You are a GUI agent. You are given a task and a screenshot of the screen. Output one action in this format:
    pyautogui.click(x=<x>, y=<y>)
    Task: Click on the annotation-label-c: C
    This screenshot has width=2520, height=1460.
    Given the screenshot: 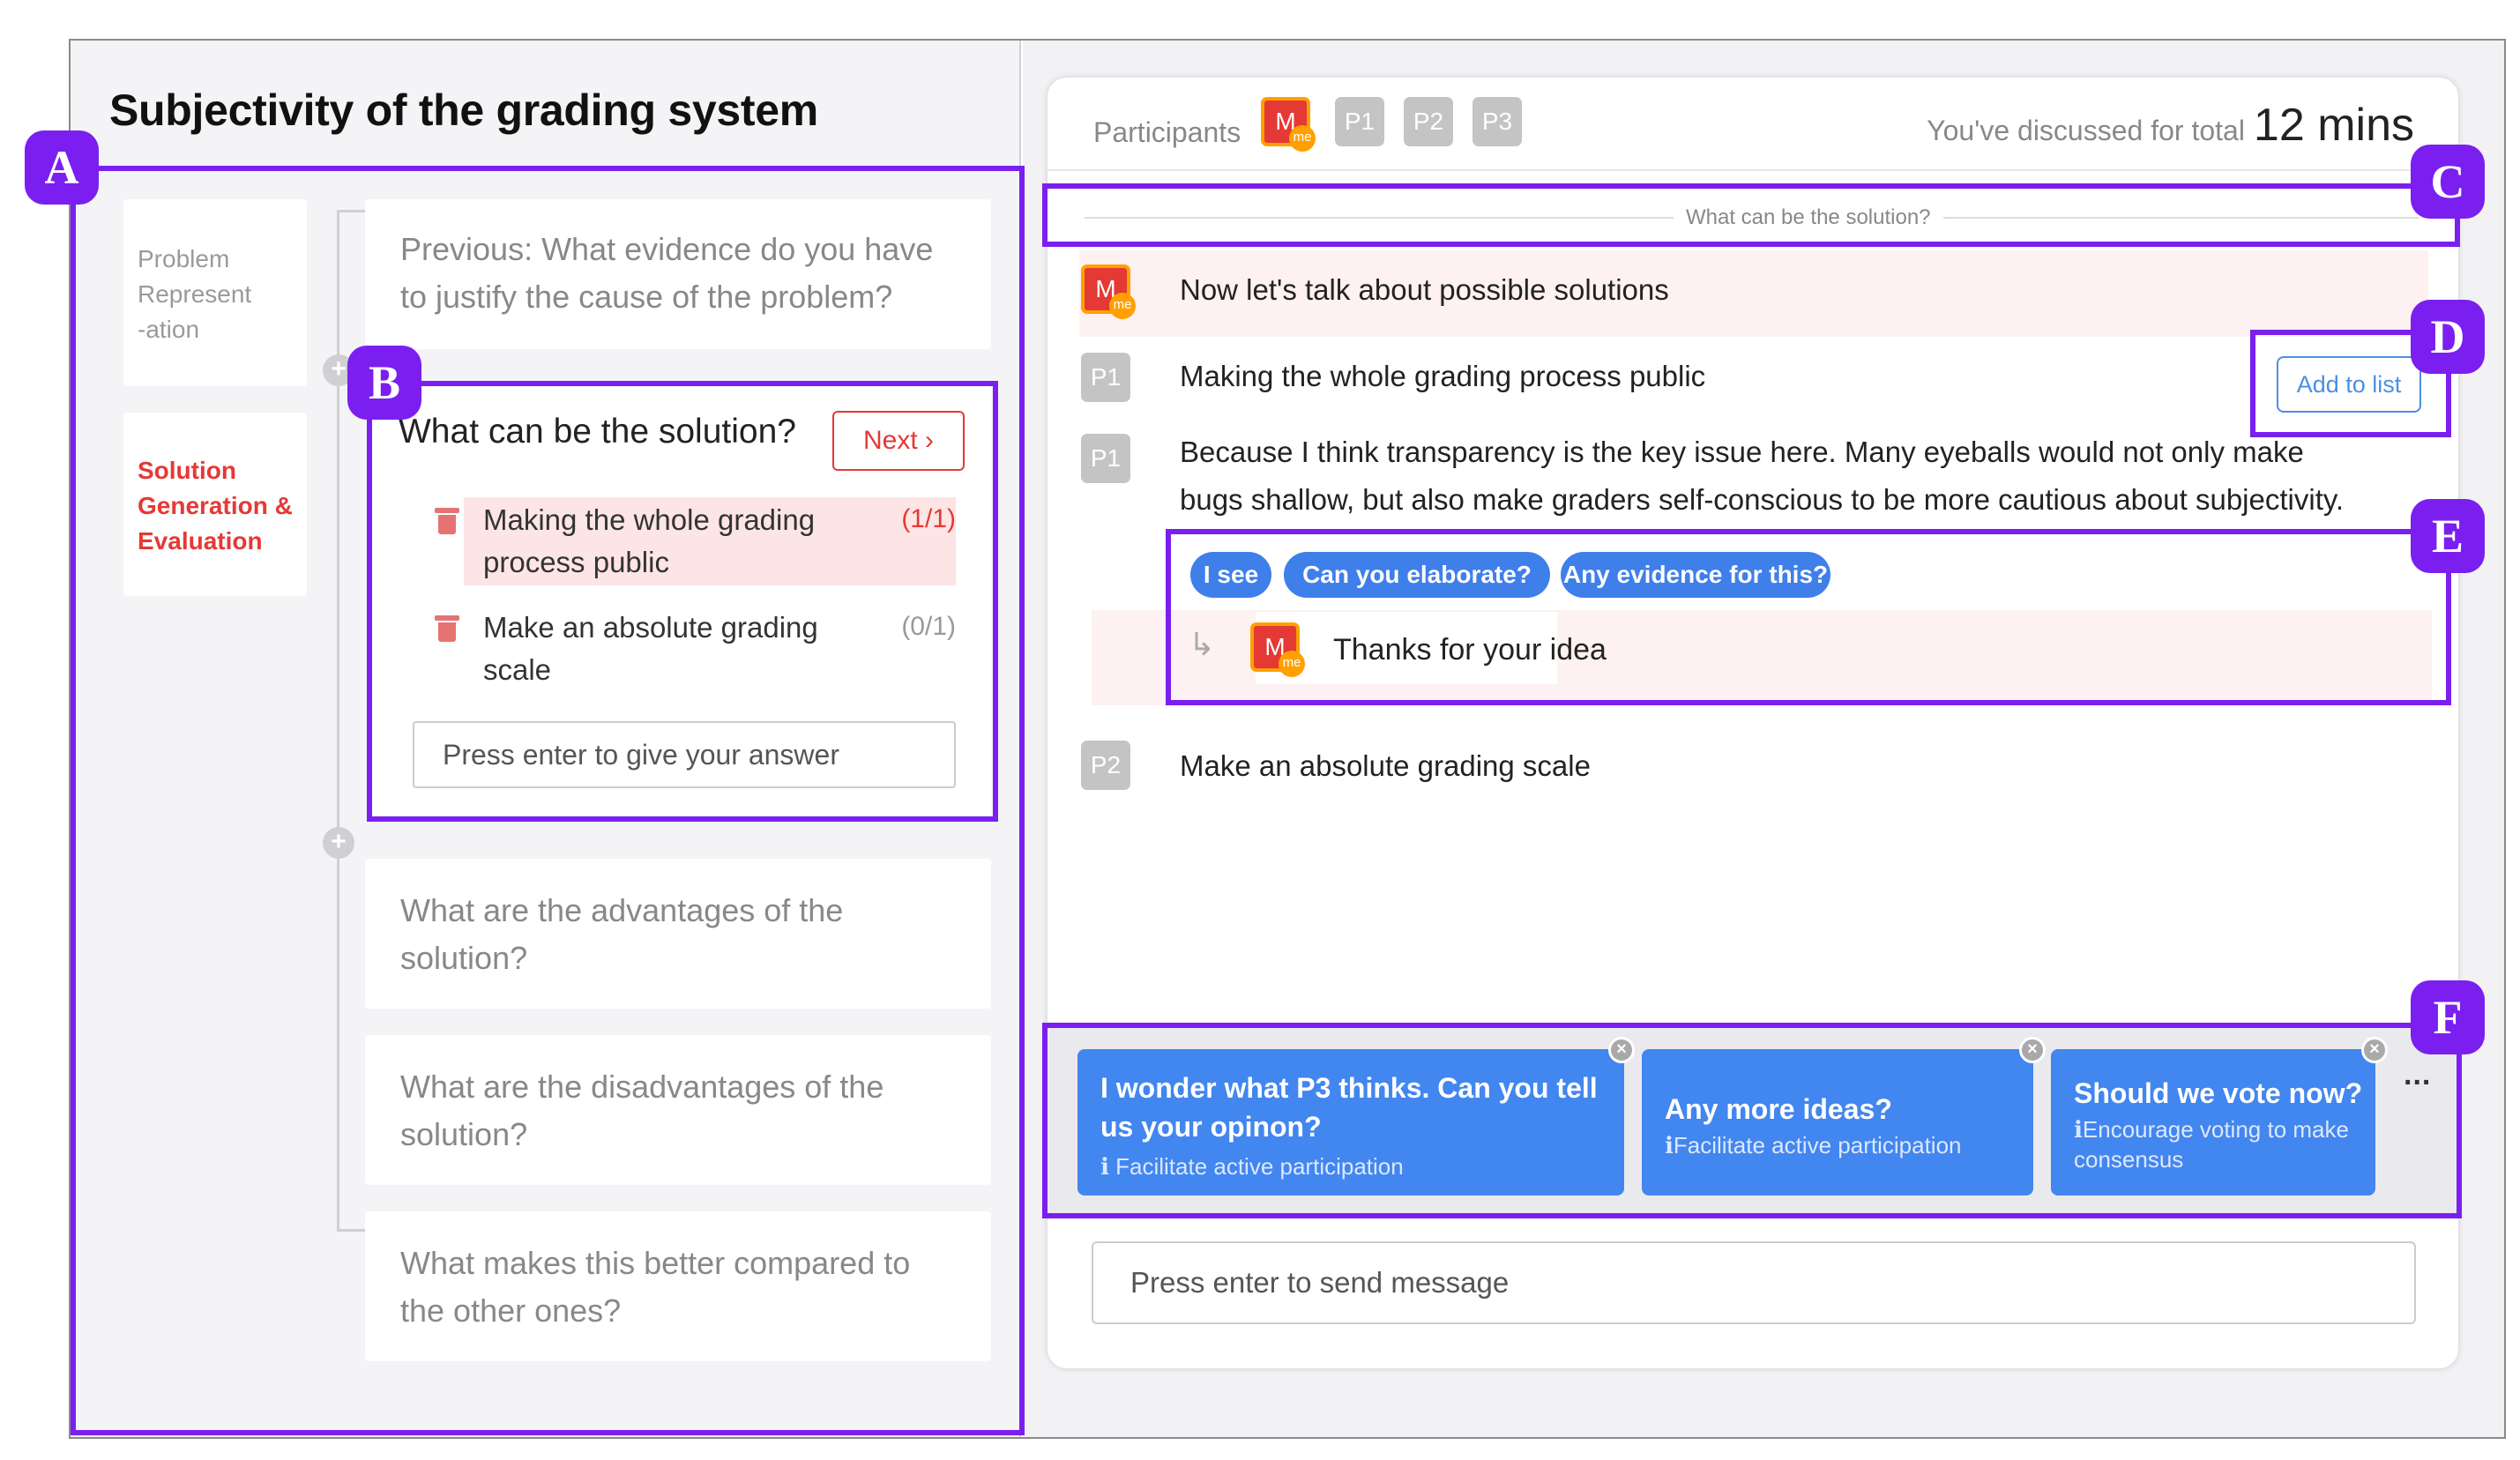 What is the action you would take?
    pyautogui.click(x=2448, y=182)
    